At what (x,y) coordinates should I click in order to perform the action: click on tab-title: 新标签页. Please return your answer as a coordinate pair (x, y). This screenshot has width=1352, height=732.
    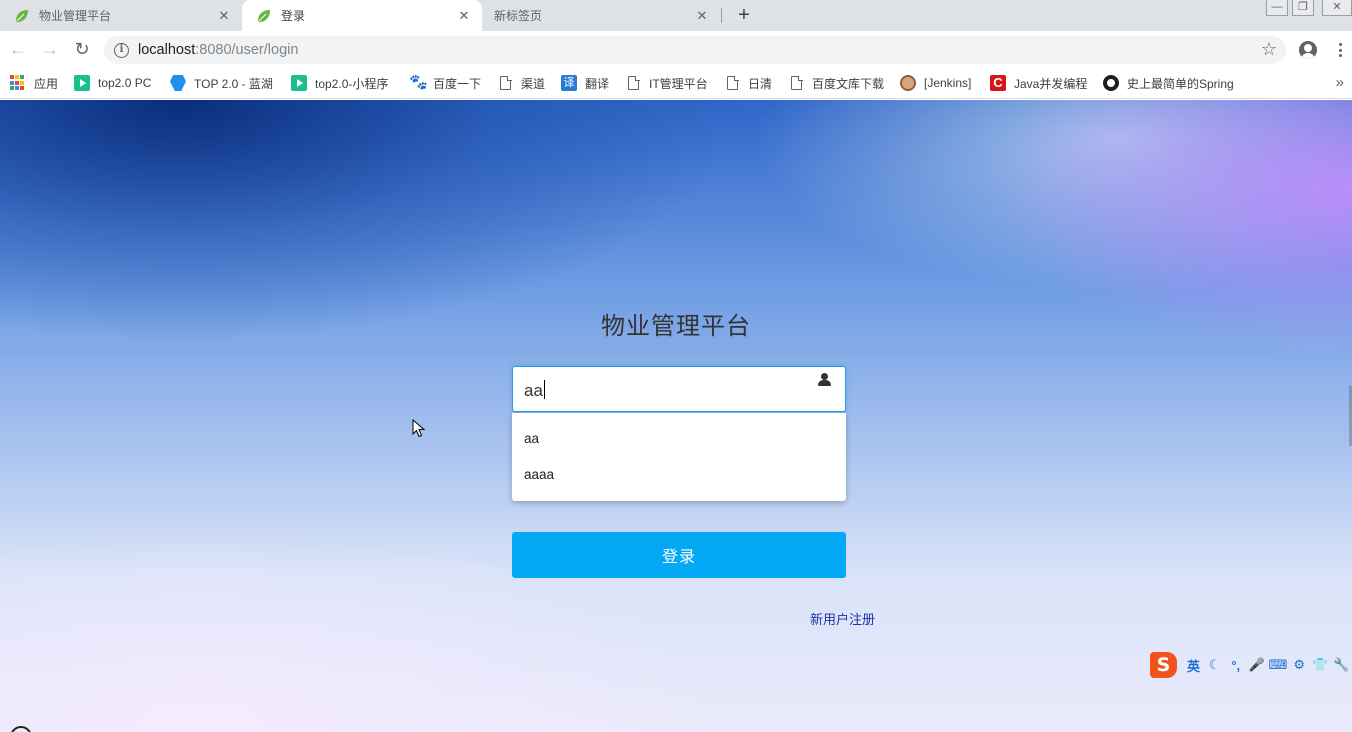
    Looking at the image, I should click on (518, 16).